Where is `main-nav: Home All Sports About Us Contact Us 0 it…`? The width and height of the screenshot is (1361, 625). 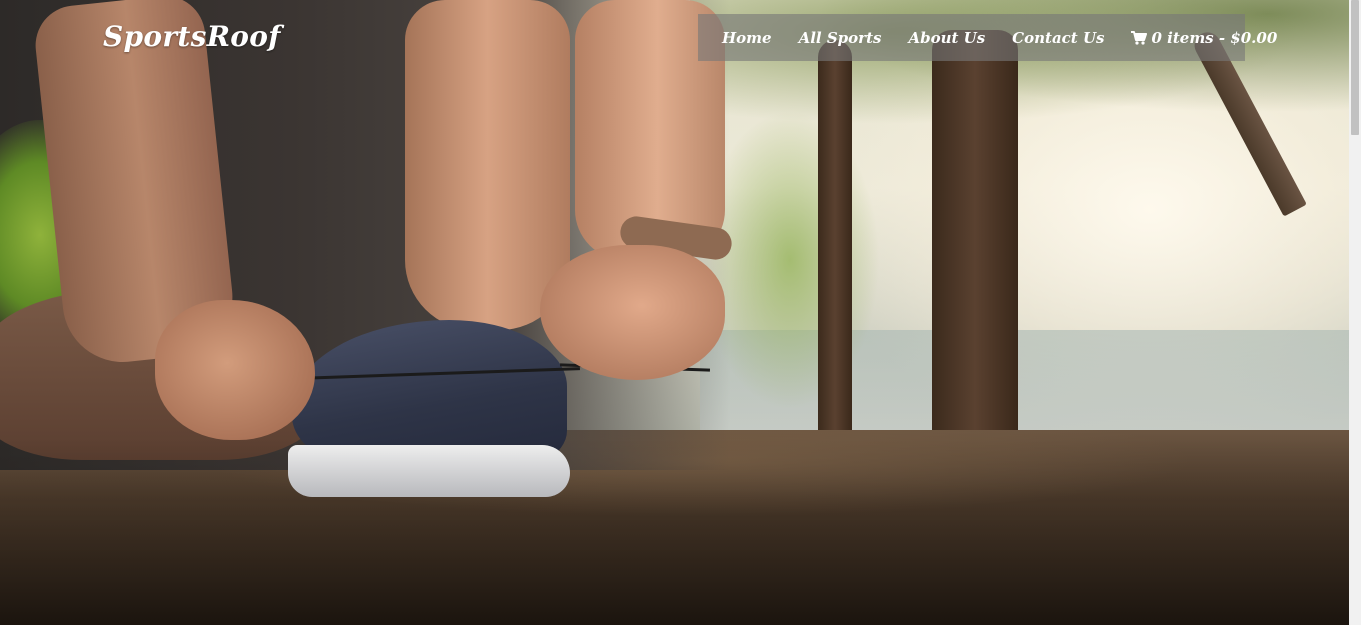
main-nav: Home All Sports About Us Contact Us 0 it… is located at coordinates (987, 37).